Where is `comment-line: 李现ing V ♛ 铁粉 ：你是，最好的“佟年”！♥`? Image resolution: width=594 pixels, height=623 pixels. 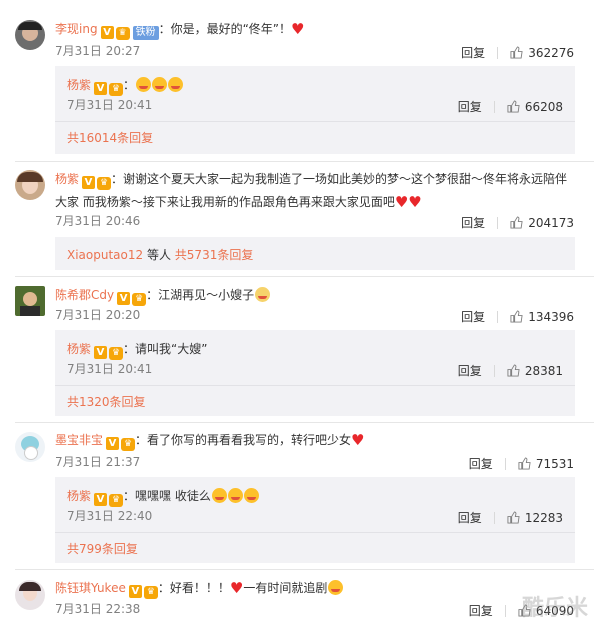 comment-line: 李现ing V ♛ 铁粉 ：你是，最好的“佟年”！♥ is located at coordinates (179, 29).